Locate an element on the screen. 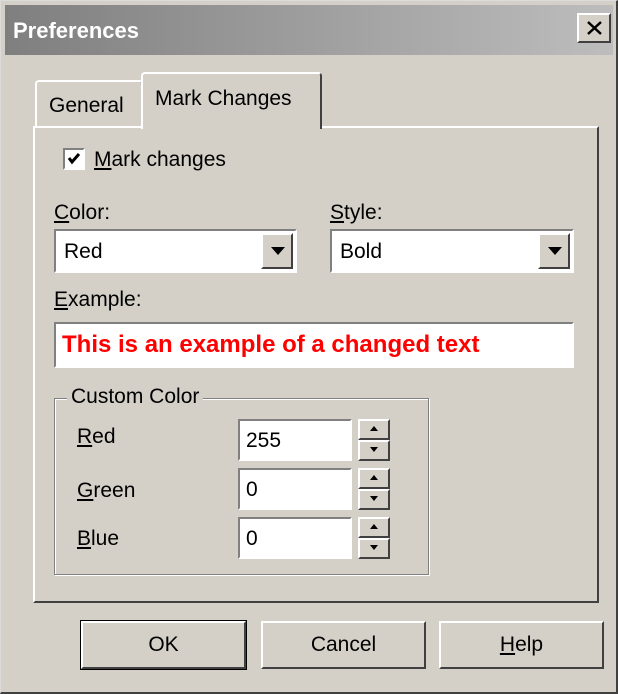 Image resolution: width=618 pixels, height=694 pixels. blue-spin-up is located at coordinates (374, 527).